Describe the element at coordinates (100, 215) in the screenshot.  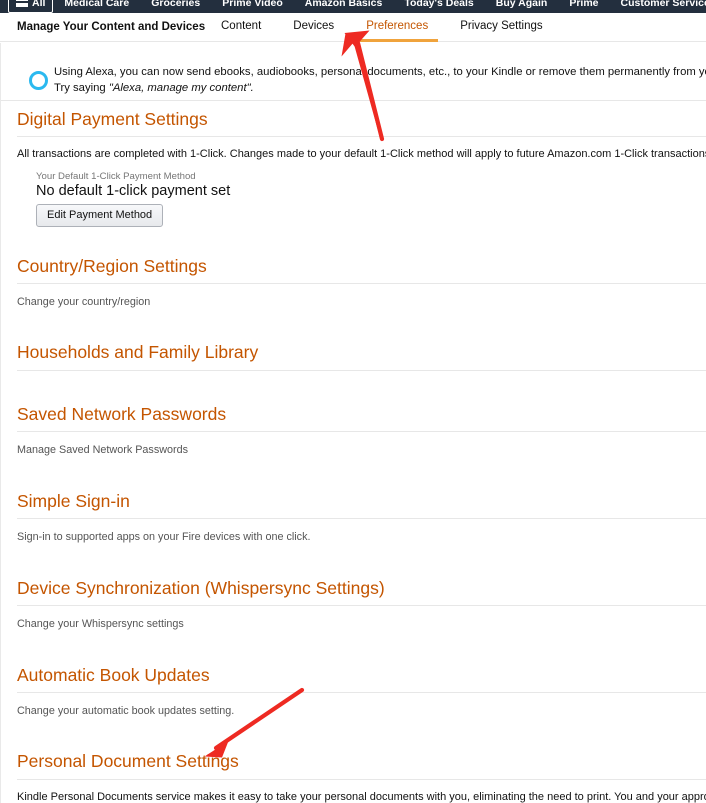
I see `edit-payment-method-button: Edit Payment Method` at that location.